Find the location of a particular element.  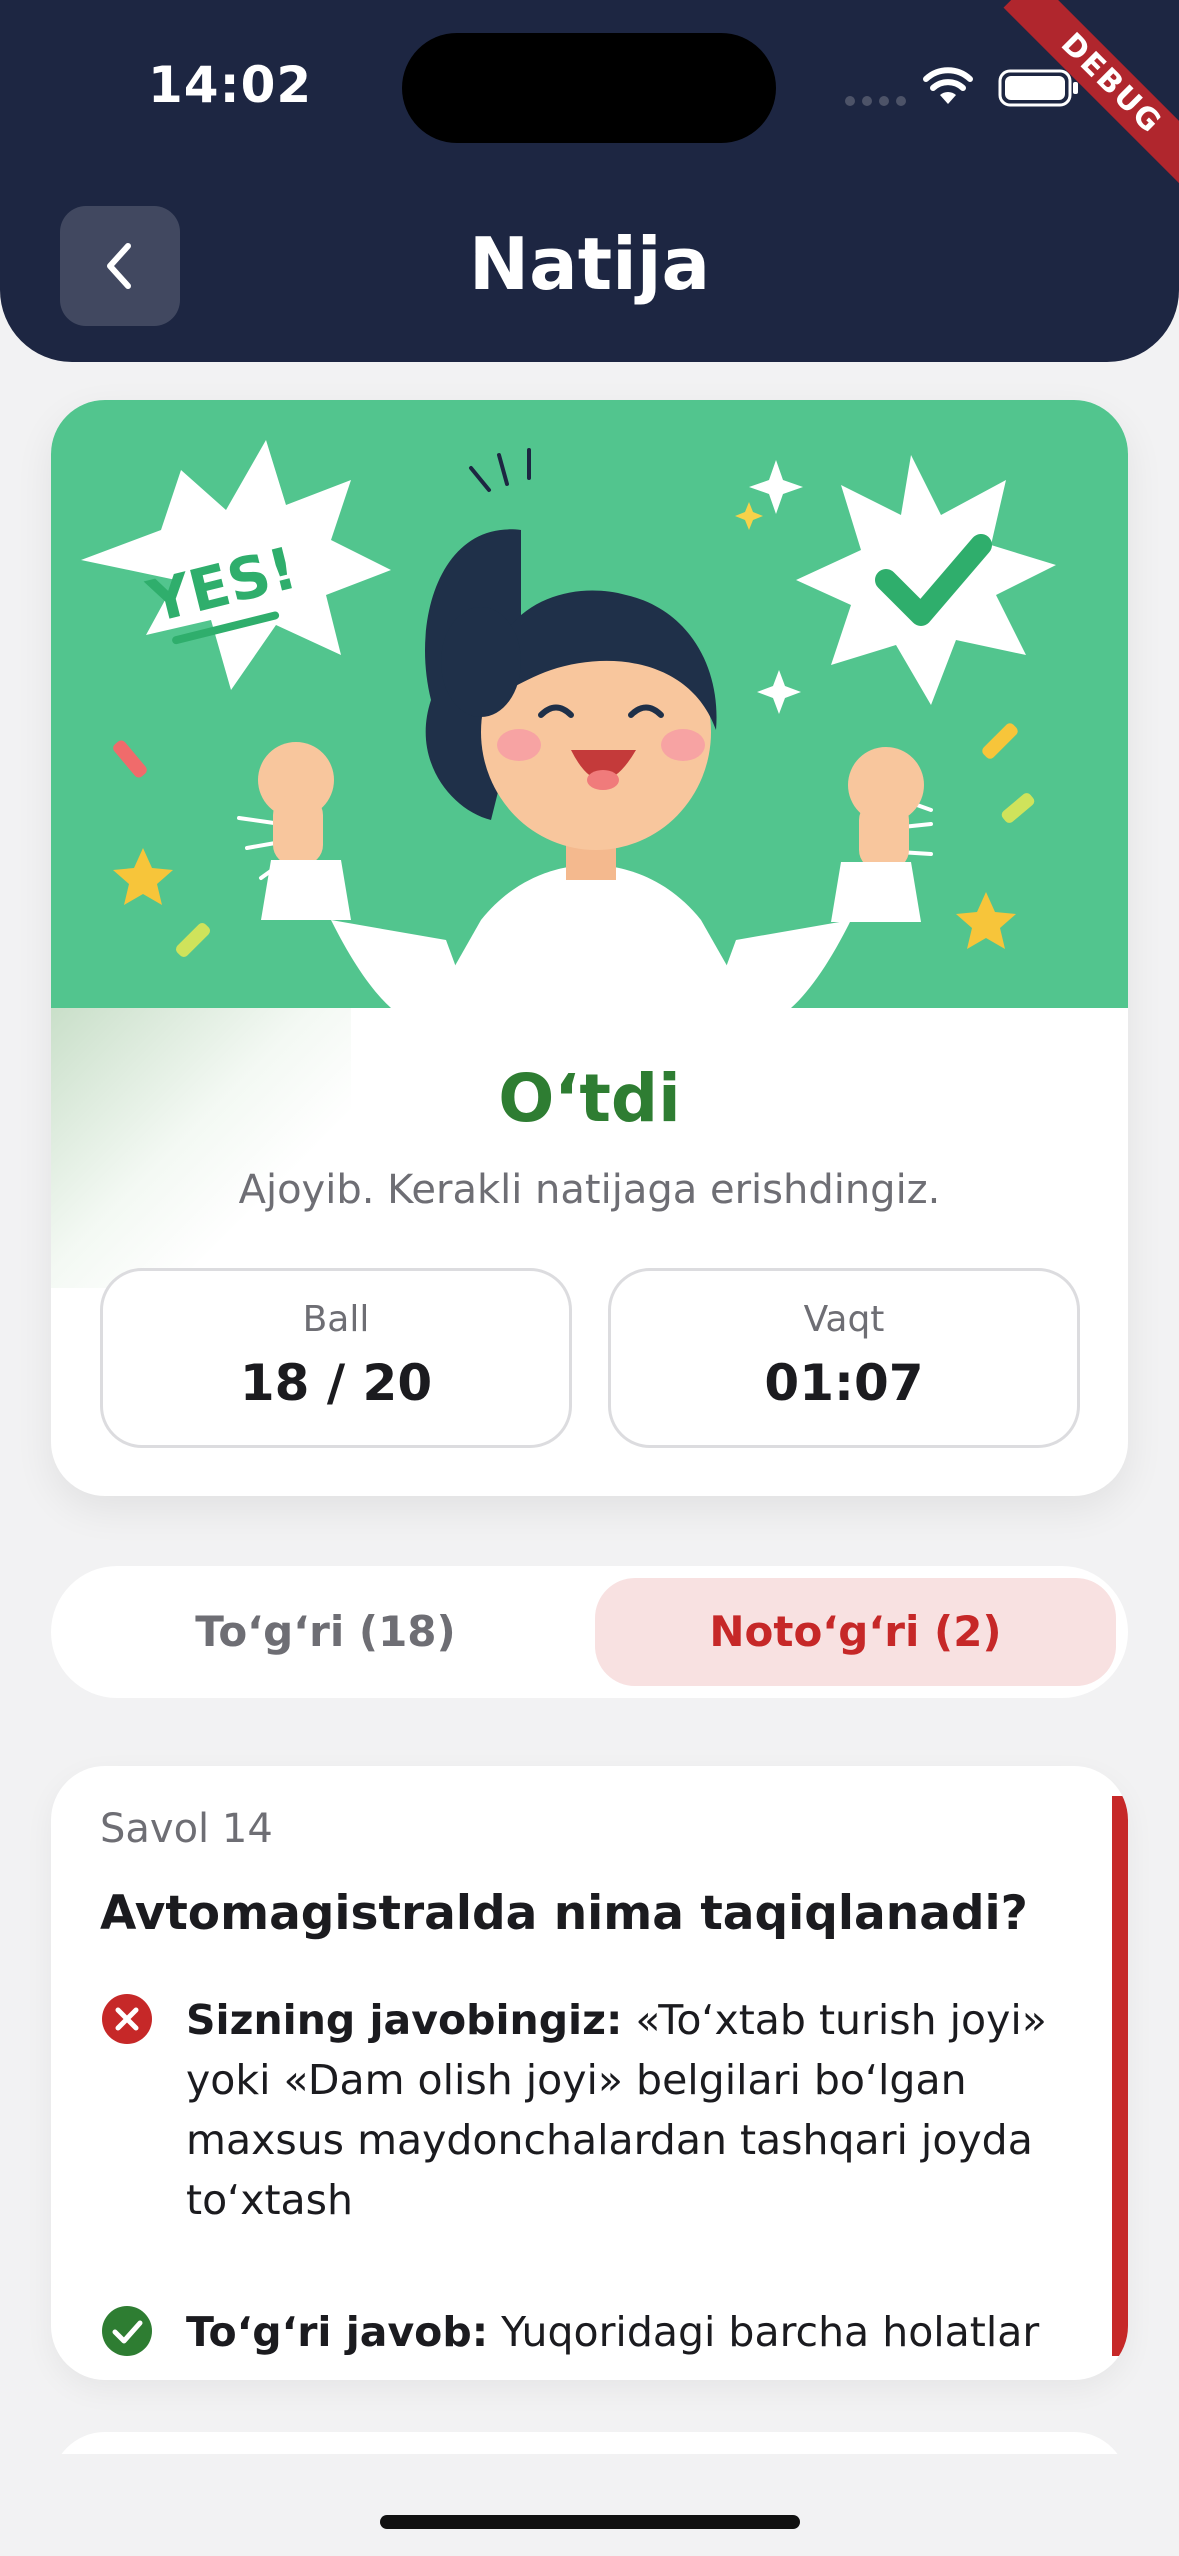

score-value: 18 / 20 is located at coordinates (336, 1383).